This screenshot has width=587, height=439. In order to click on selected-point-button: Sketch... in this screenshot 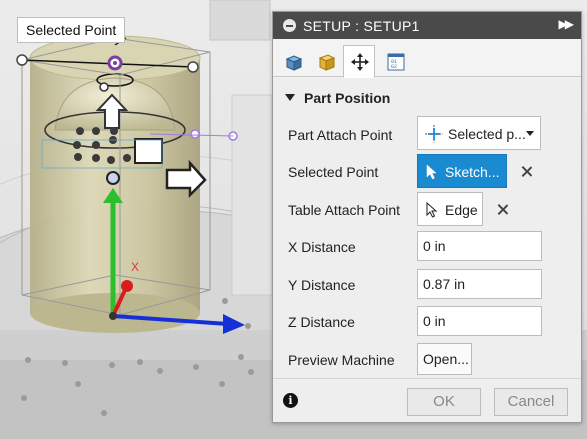, I will do `click(462, 171)`.